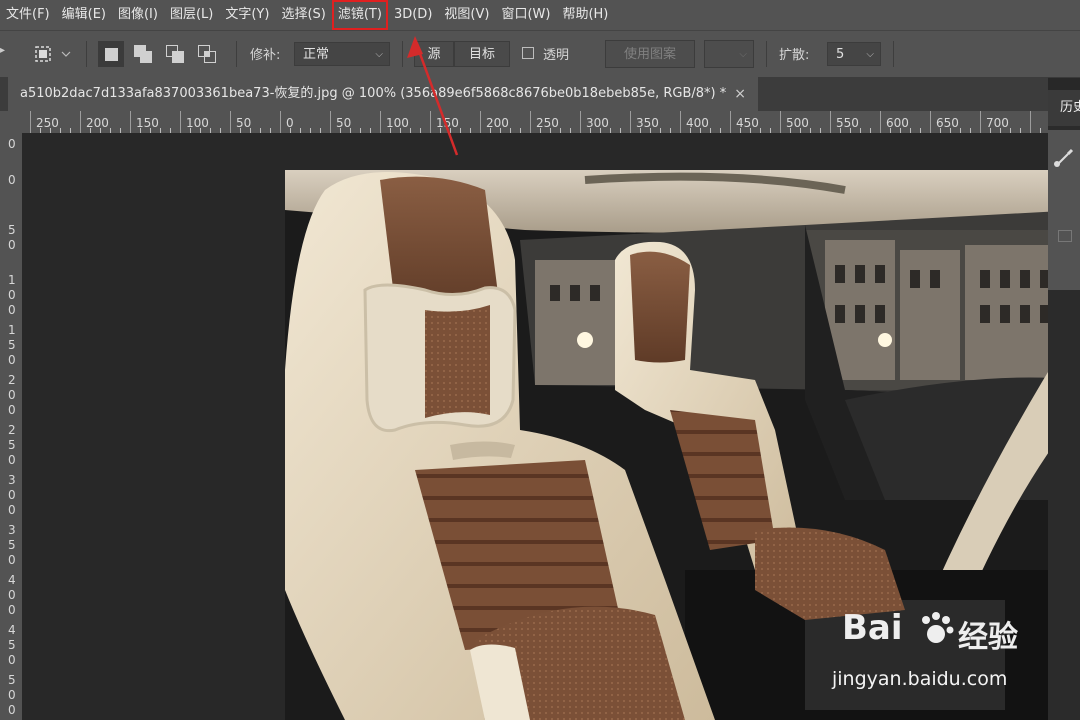 The width and height of the screenshot is (1080, 720). I want to click on use-pattern-button: 使用图案, so click(650, 54).